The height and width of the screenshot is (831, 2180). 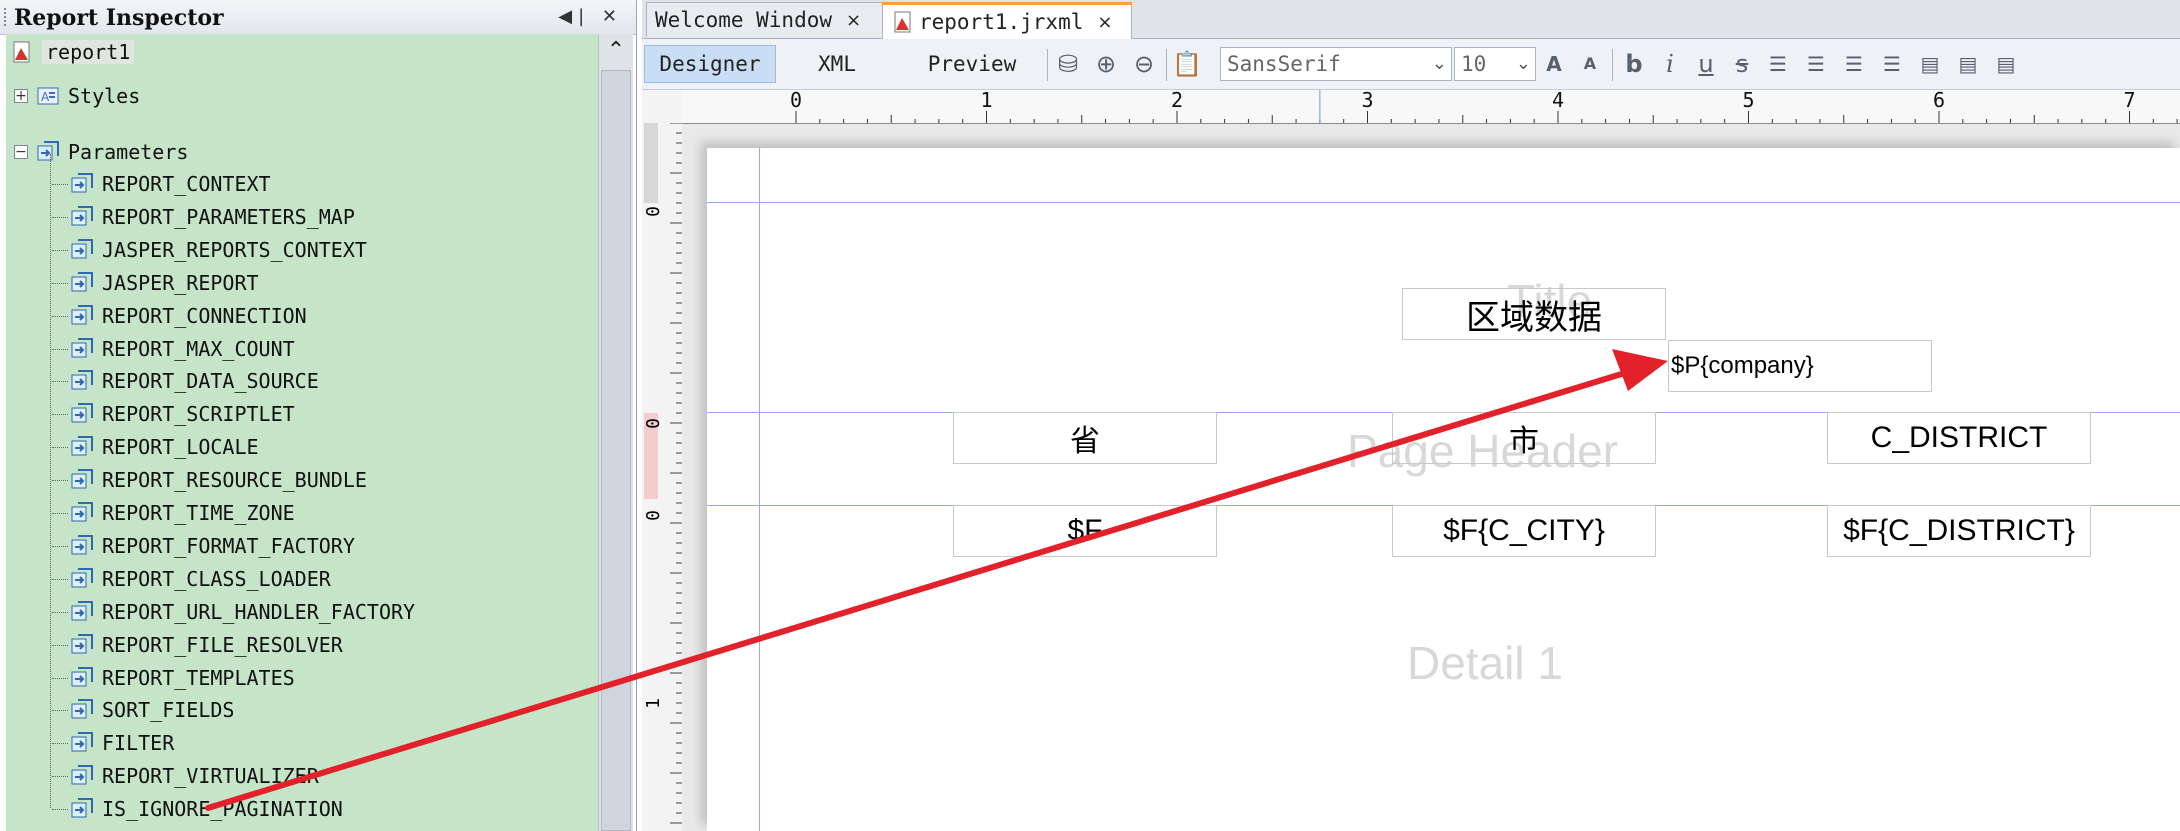 What do you see at coordinates (152, 710) in the screenshot?
I see `tree-node-parameter: SORT_FIELDS` at bounding box center [152, 710].